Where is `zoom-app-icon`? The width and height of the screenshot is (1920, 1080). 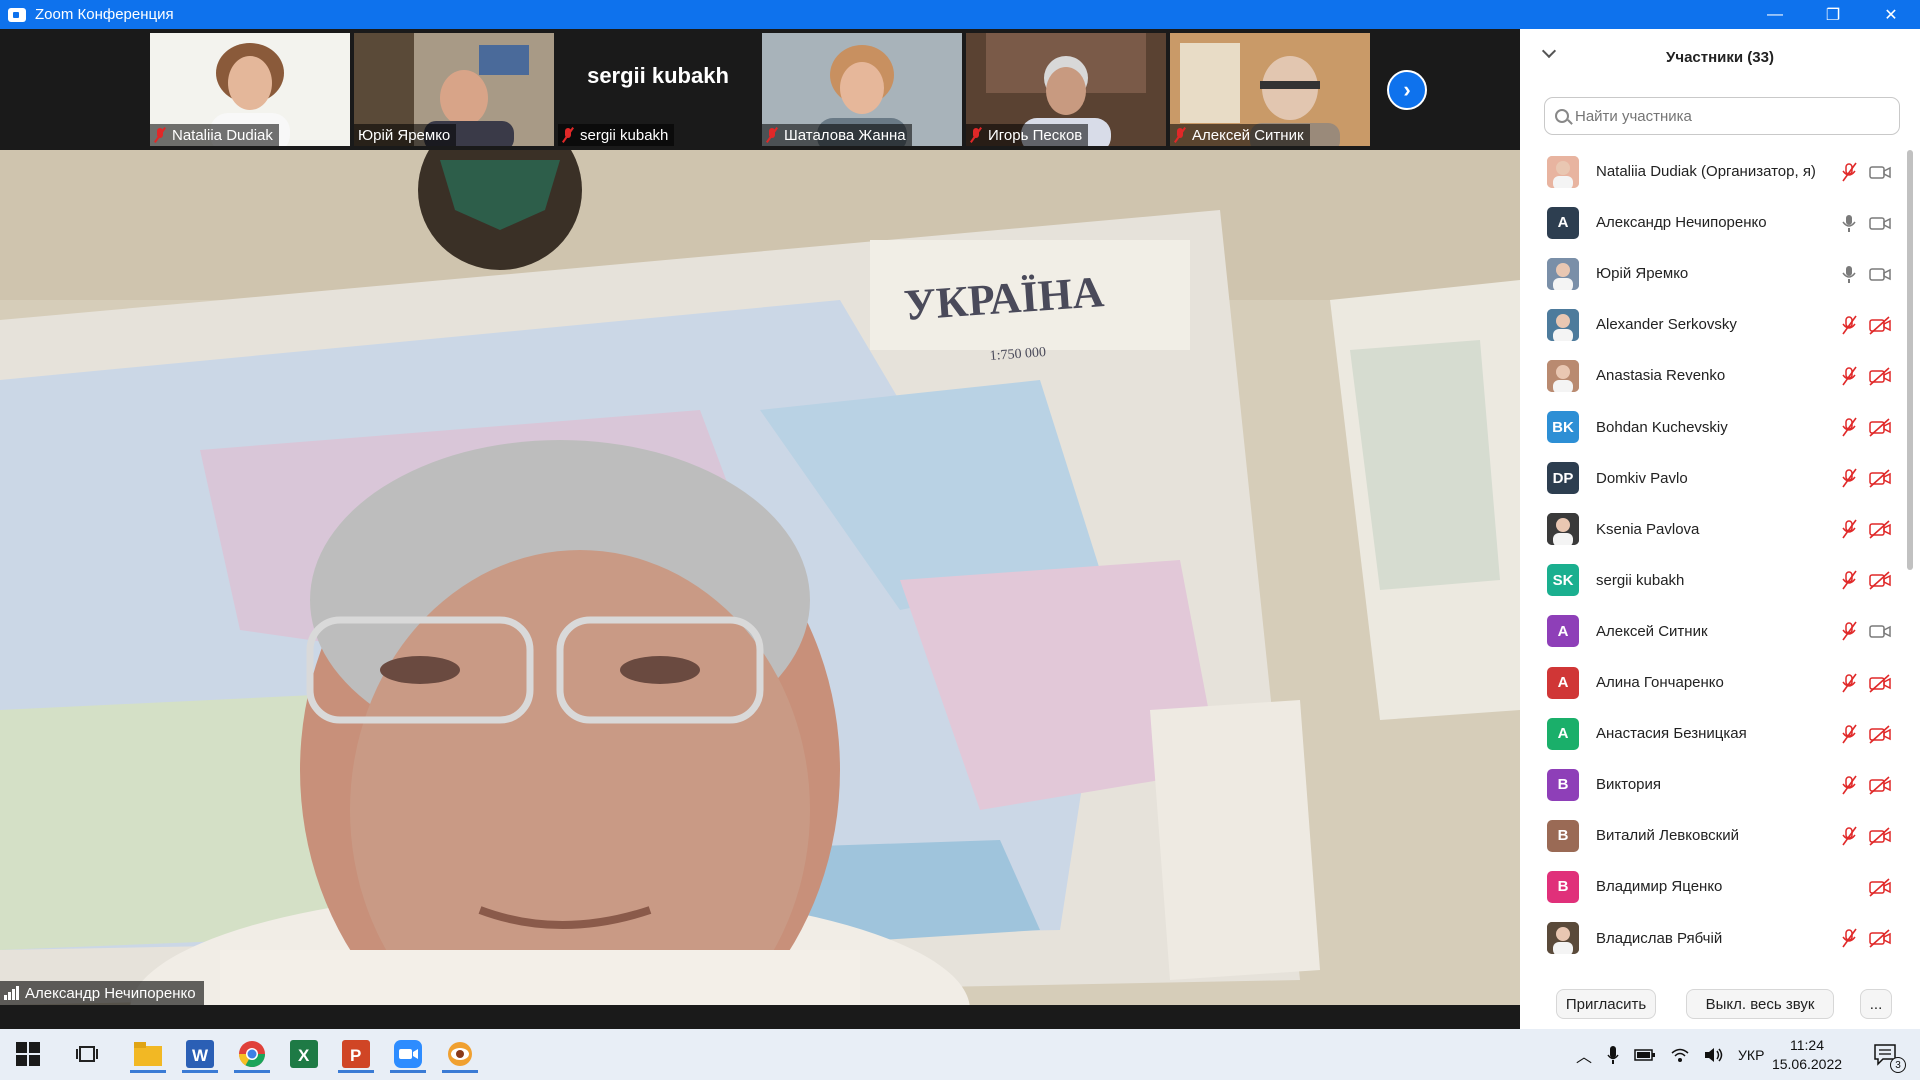 zoom-app-icon is located at coordinates (17, 14).